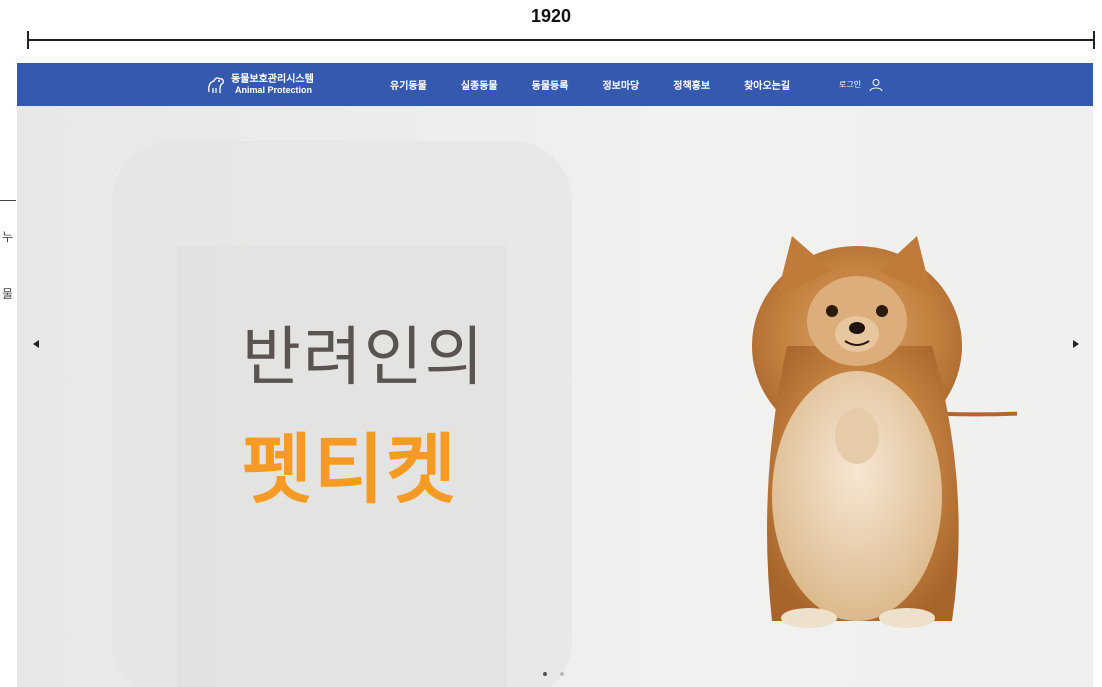 The image size is (1102, 687). What do you see at coordinates (350, 469) in the screenshot?
I see `hero-headline-line2: 펫티켓` at bounding box center [350, 469].